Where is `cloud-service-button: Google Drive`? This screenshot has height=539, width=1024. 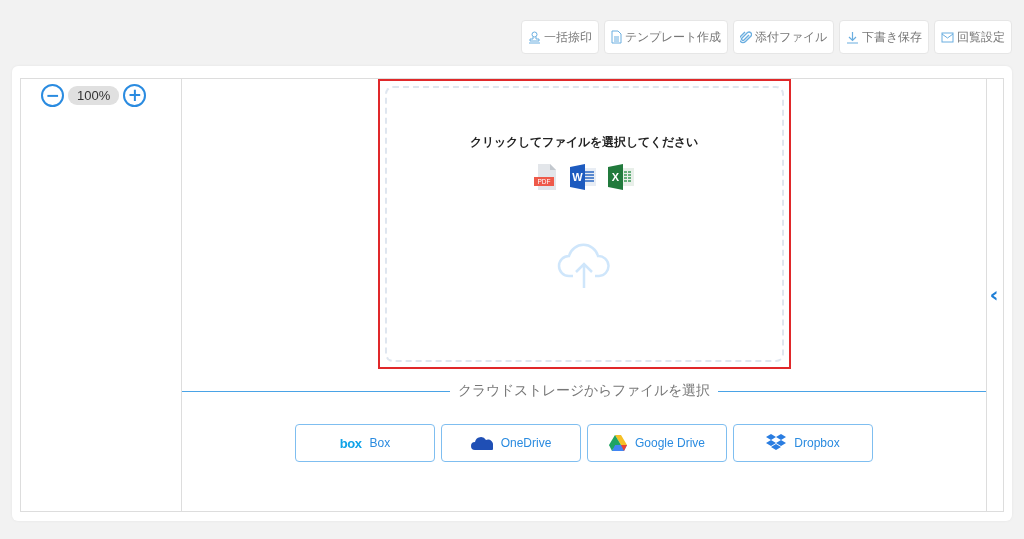
cloud-service-button: Google Drive is located at coordinates (657, 443).